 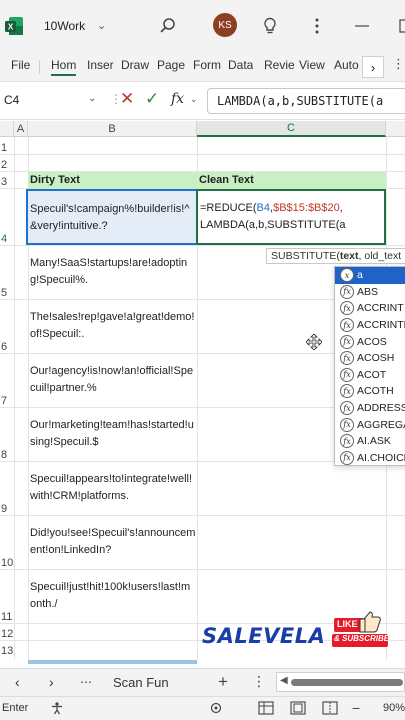 I want to click on row-header: 13, so click(x=7, y=648).